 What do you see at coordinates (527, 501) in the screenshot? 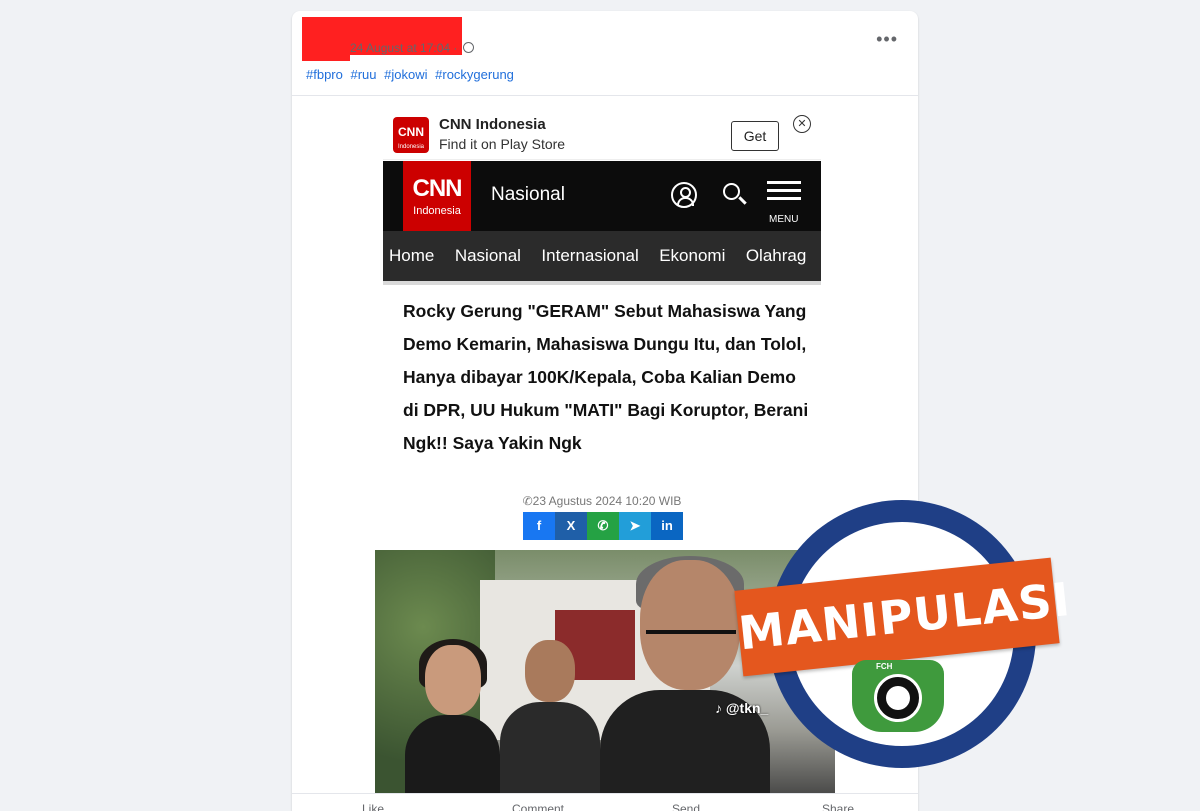
I see `phone-icon: ✆` at bounding box center [527, 501].